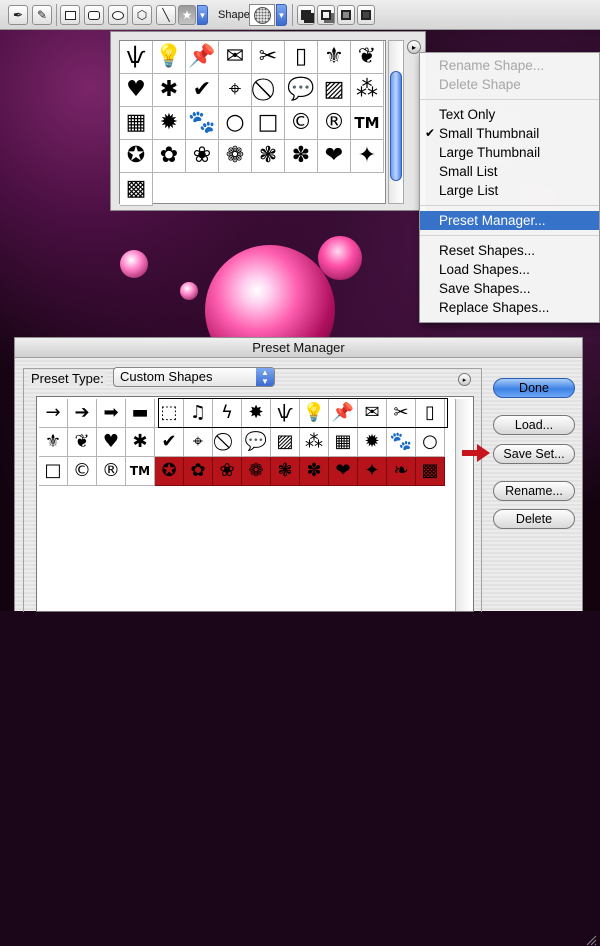 The image size is (600, 946). I want to click on speech-bubble-icon: 💬, so click(256, 442).